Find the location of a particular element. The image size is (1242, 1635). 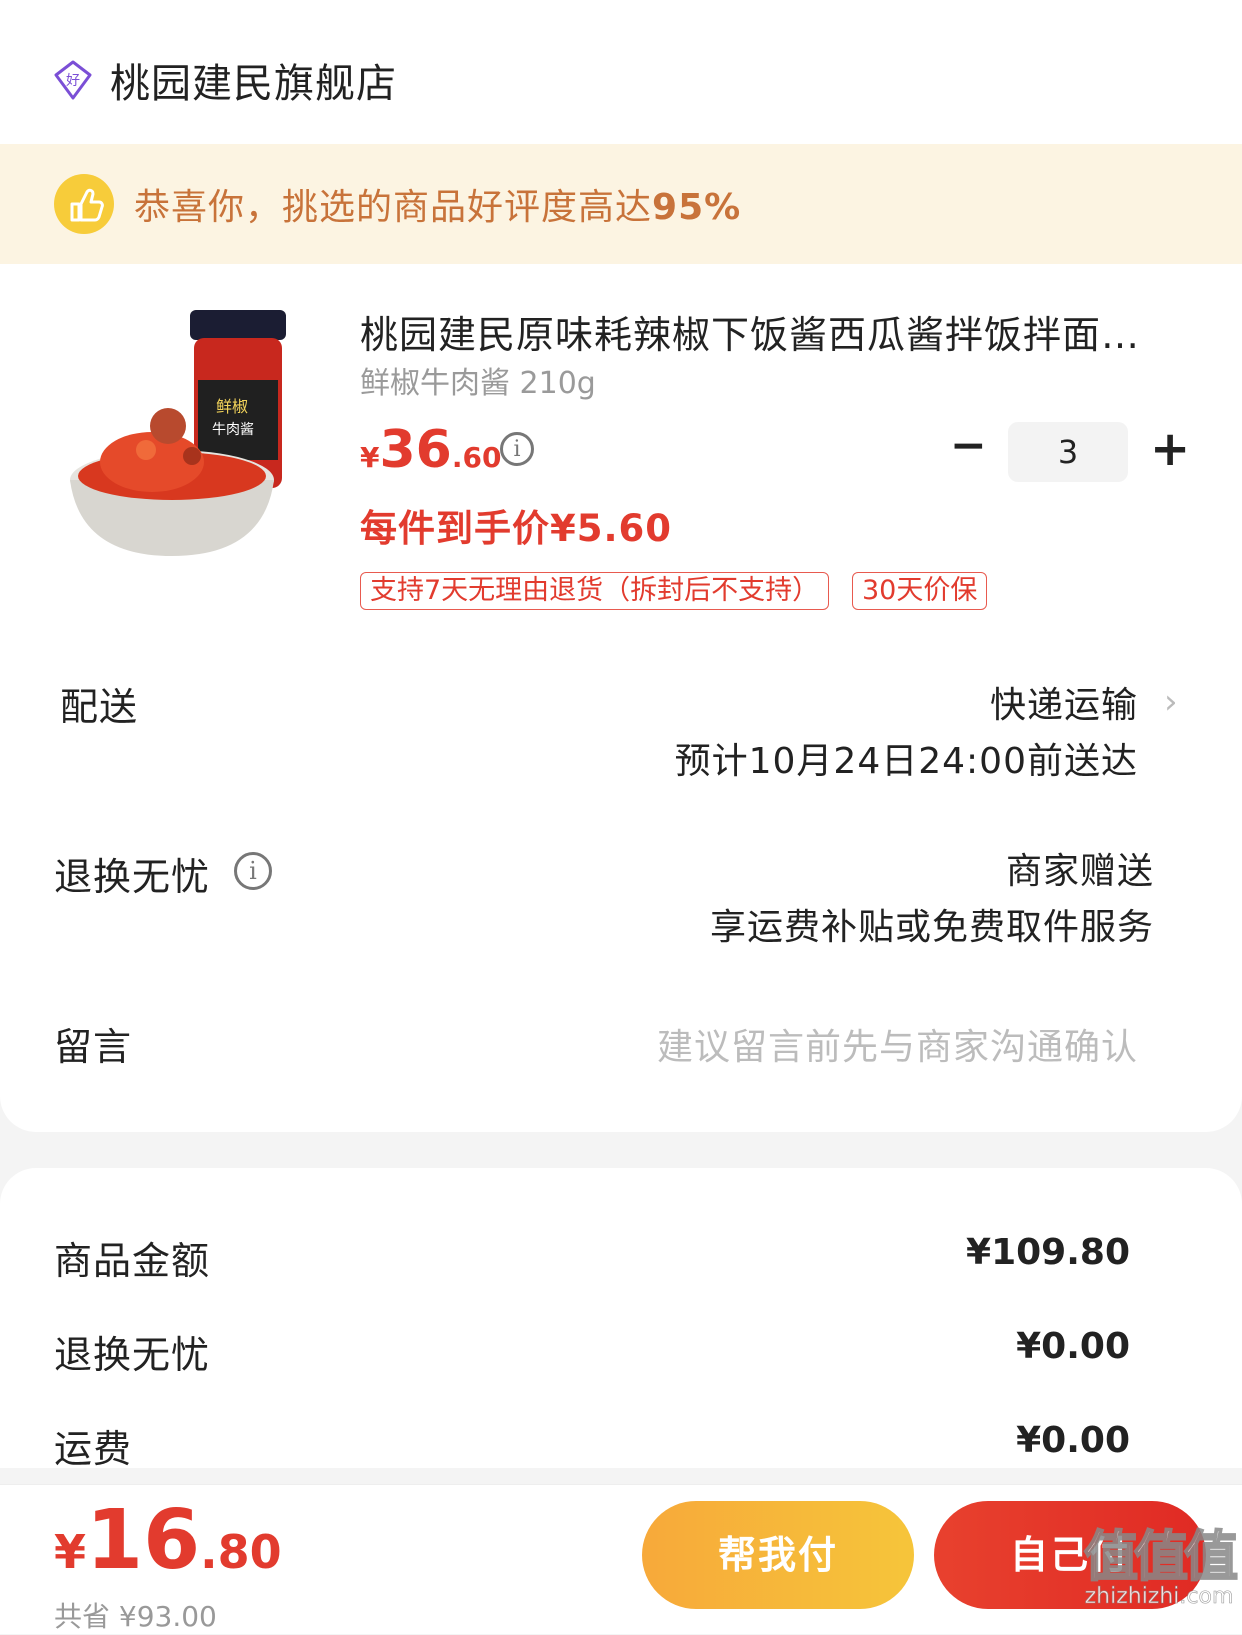

summary-label-goods: 商品金额 is located at coordinates (132, 1261).